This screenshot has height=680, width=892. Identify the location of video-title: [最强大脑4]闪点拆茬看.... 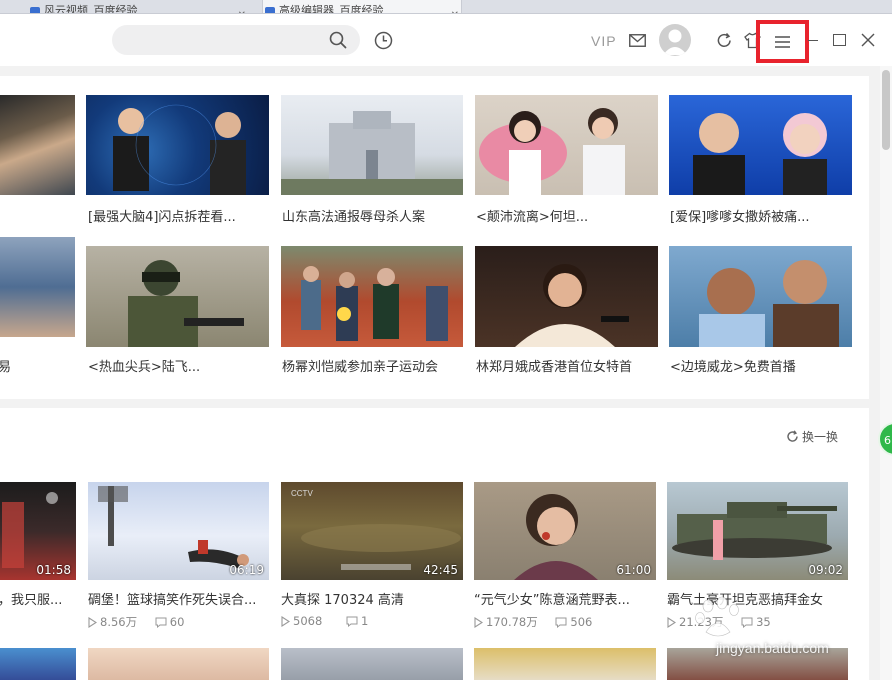
(178, 215).